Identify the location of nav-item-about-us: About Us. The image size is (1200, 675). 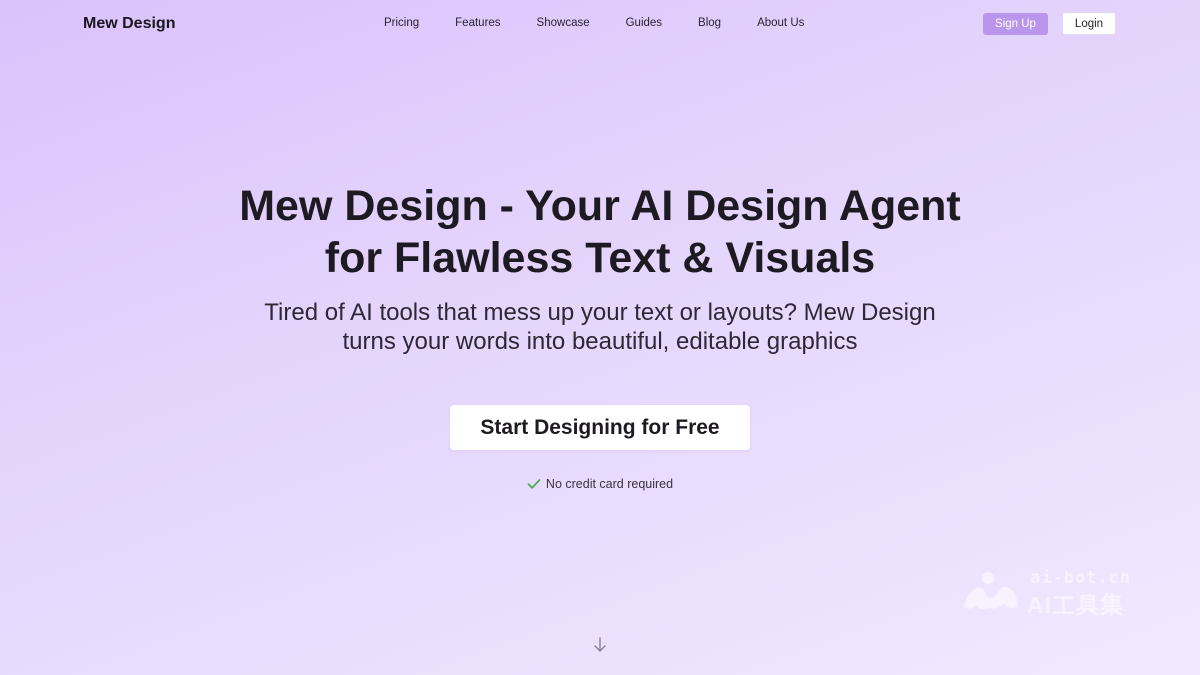
(780, 23).